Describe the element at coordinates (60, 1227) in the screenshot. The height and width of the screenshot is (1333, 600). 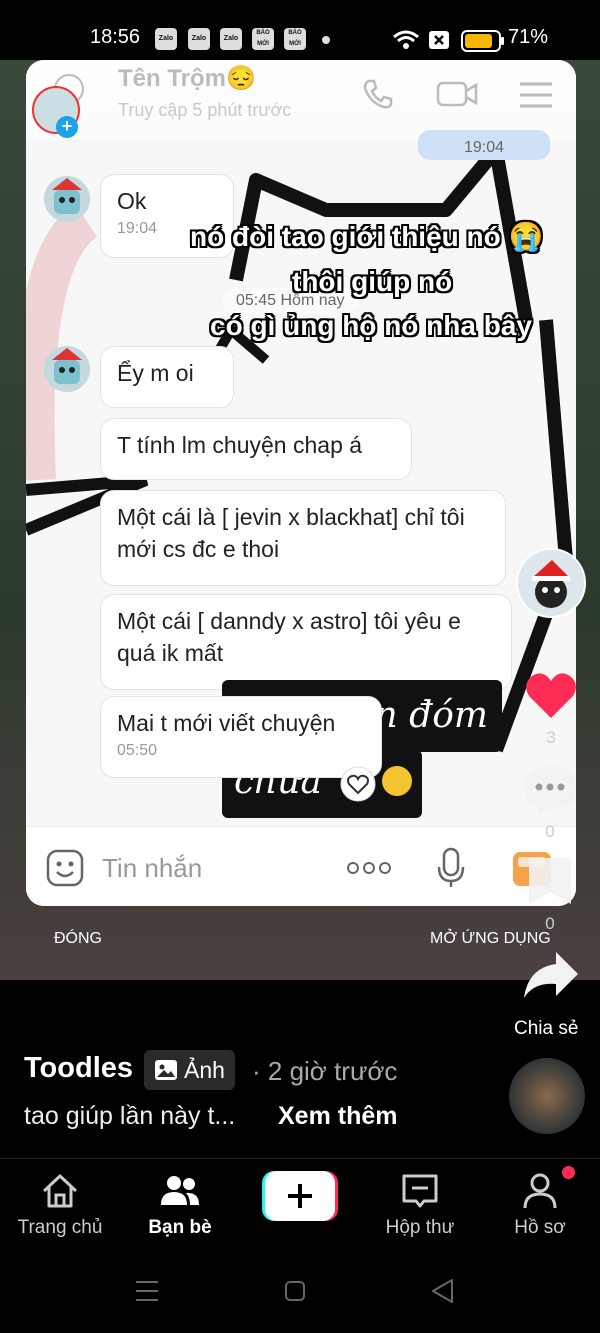
I see `tab-label: Trang chủ` at that location.